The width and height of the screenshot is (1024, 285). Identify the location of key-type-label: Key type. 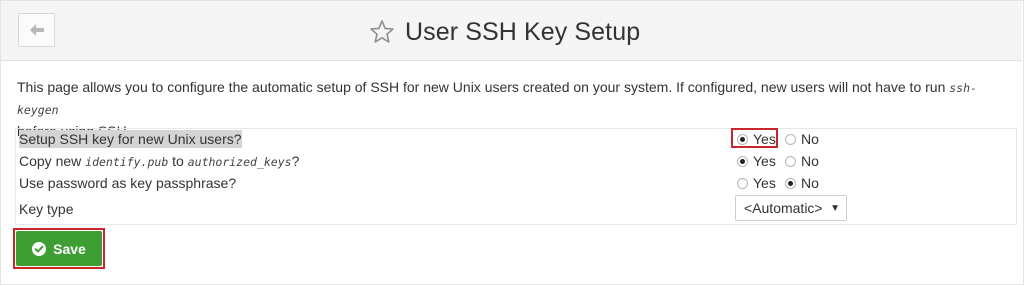
(46, 209).